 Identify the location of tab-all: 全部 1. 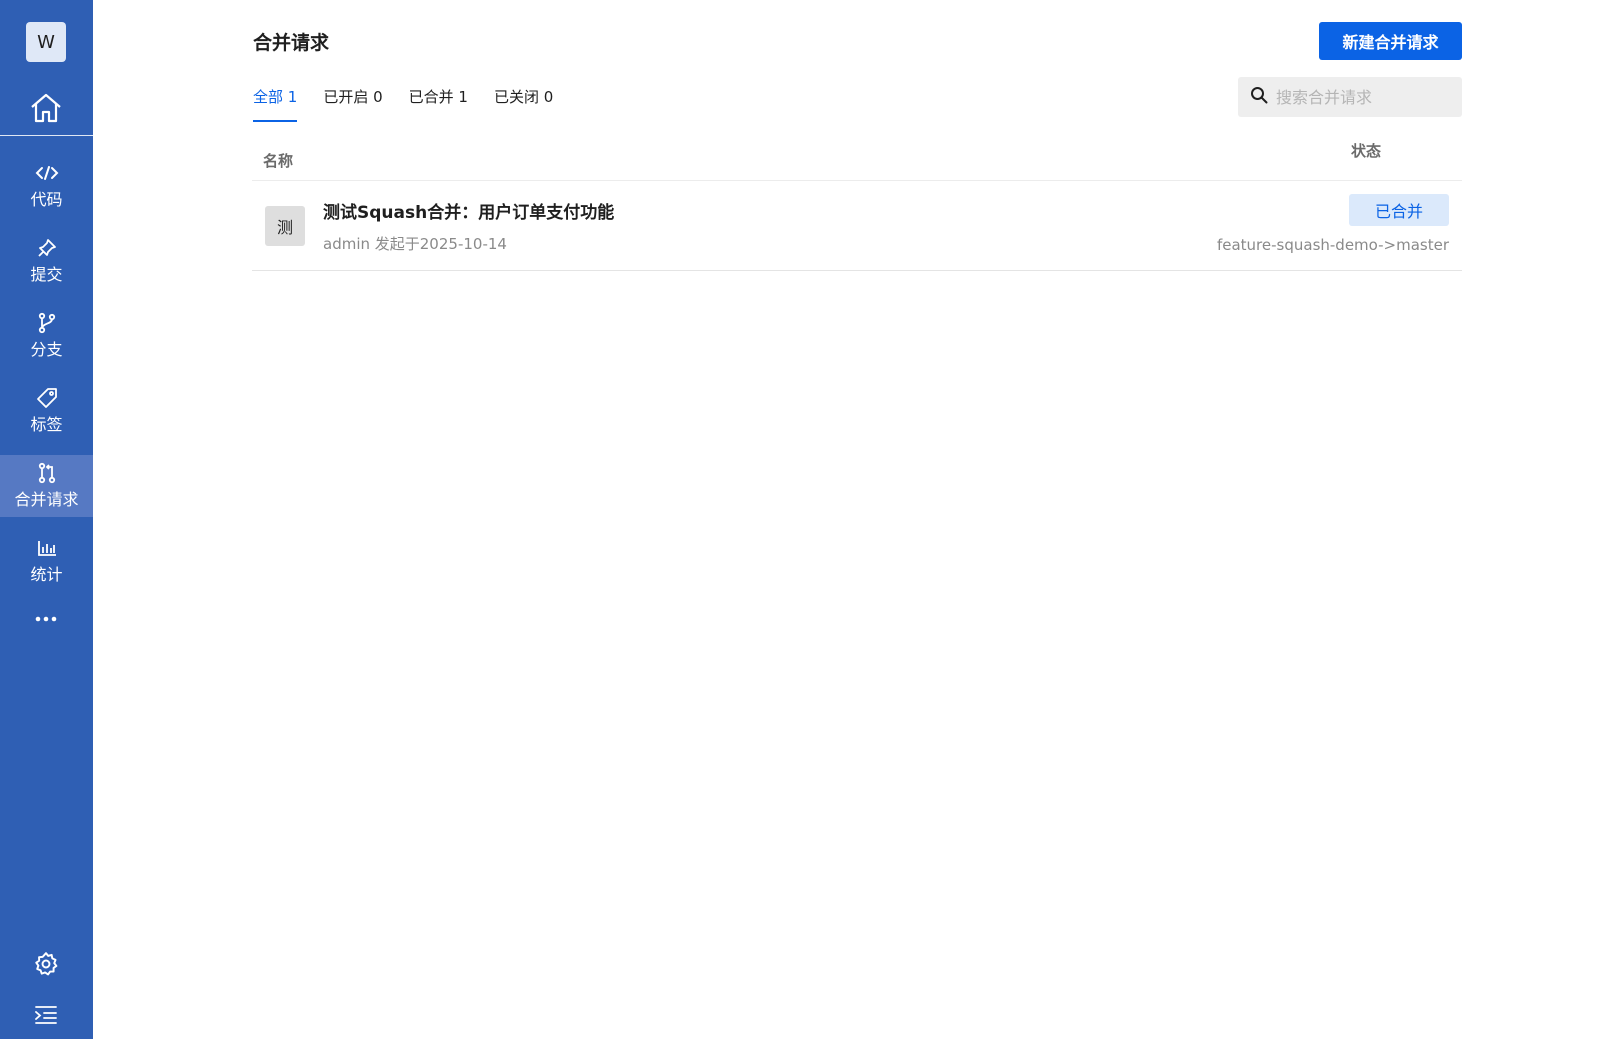
(275, 104).